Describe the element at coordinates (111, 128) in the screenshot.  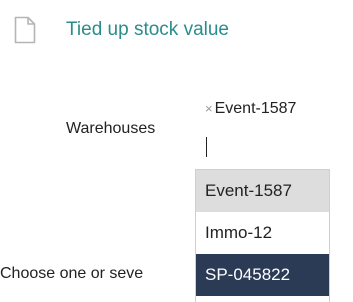
I see `warehouses-label: Warehouses` at that location.